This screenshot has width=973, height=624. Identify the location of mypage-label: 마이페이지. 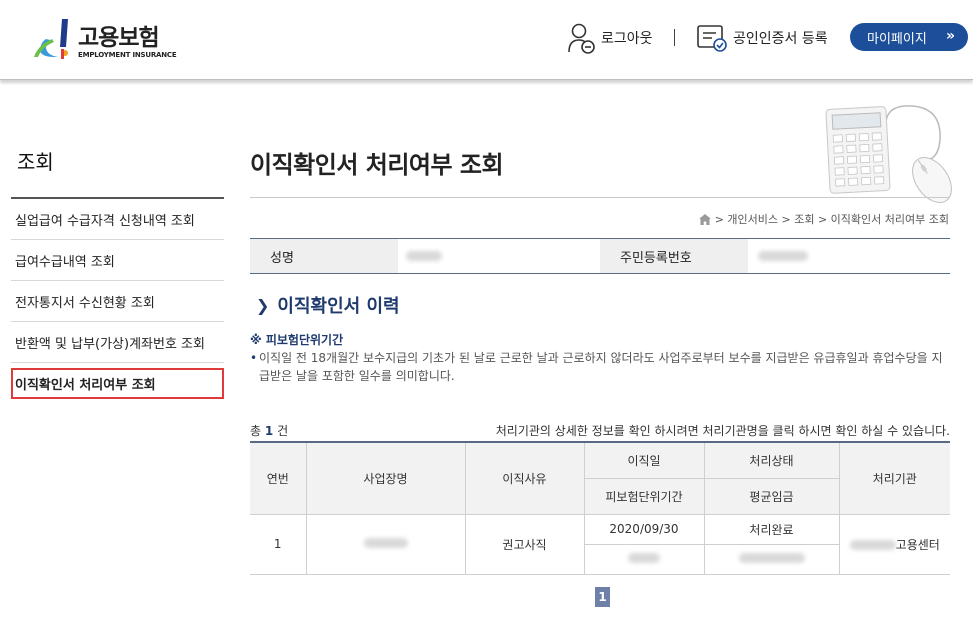
(897, 39).